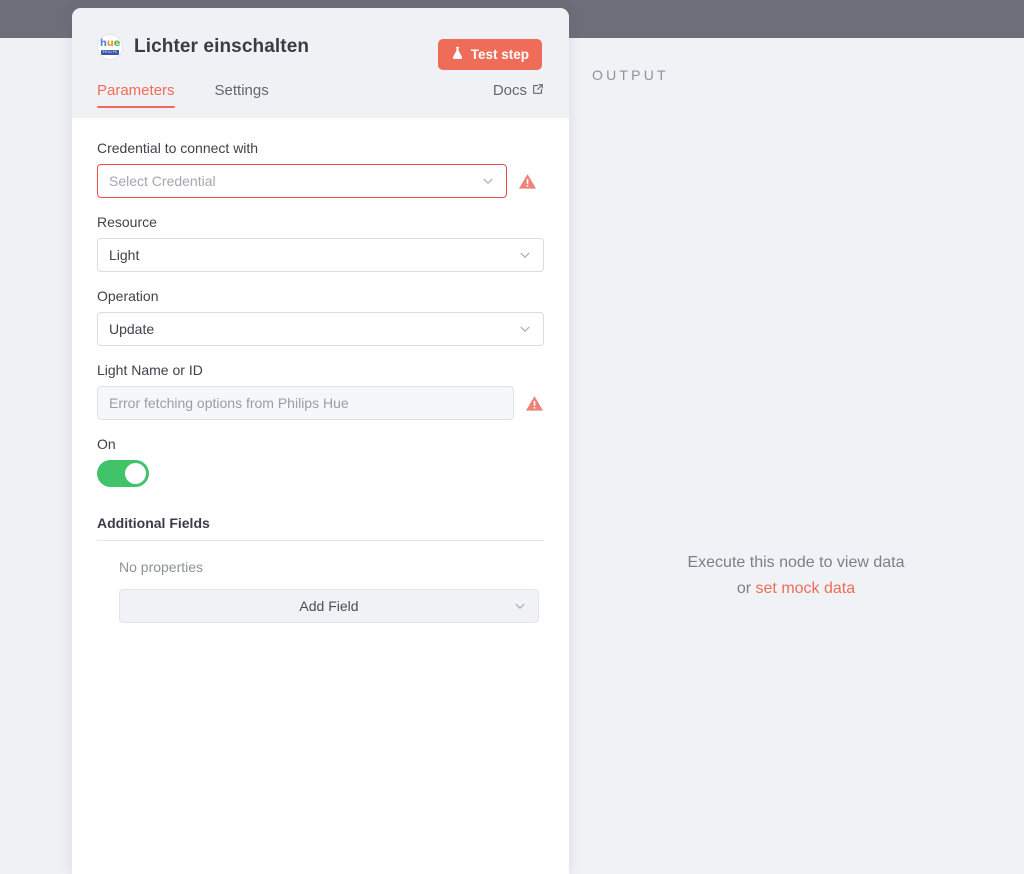 This screenshot has width=1024, height=874. I want to click on light-name-or-id-select: Error fetching options from Philips Hue, so click(305, 403).